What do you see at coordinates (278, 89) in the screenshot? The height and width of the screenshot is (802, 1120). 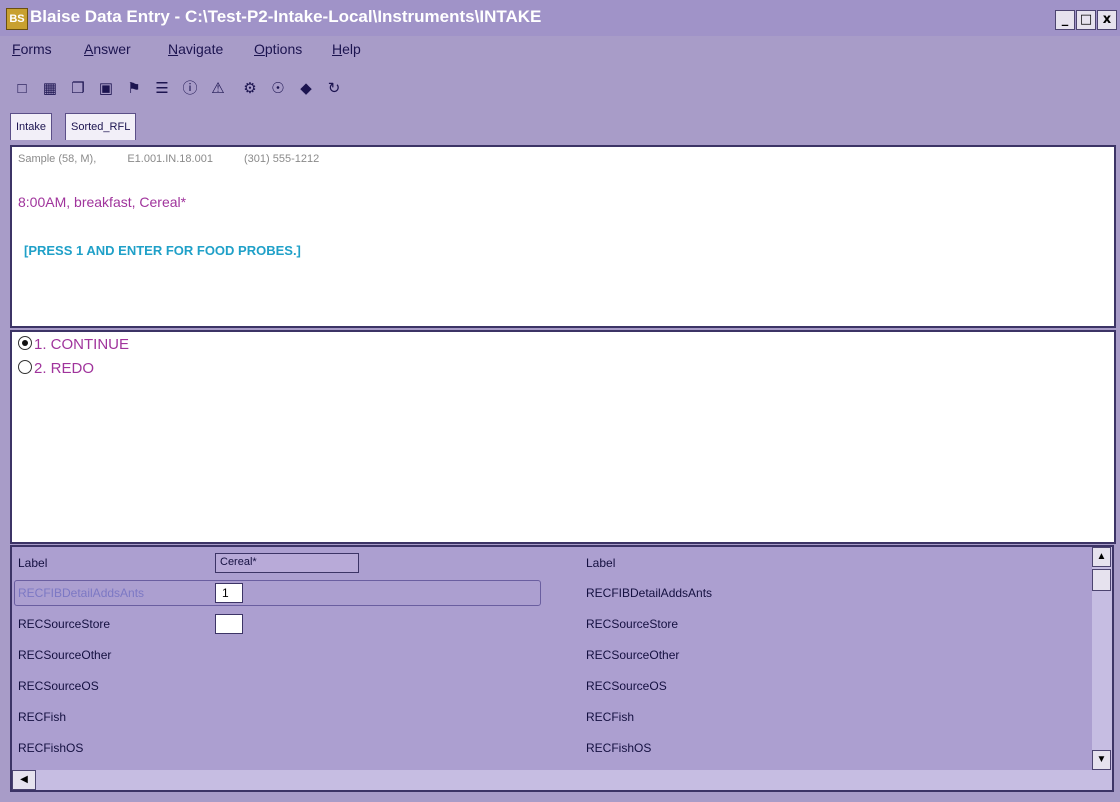 I see `info-icon: ☉` at bounding box center [278, 89].